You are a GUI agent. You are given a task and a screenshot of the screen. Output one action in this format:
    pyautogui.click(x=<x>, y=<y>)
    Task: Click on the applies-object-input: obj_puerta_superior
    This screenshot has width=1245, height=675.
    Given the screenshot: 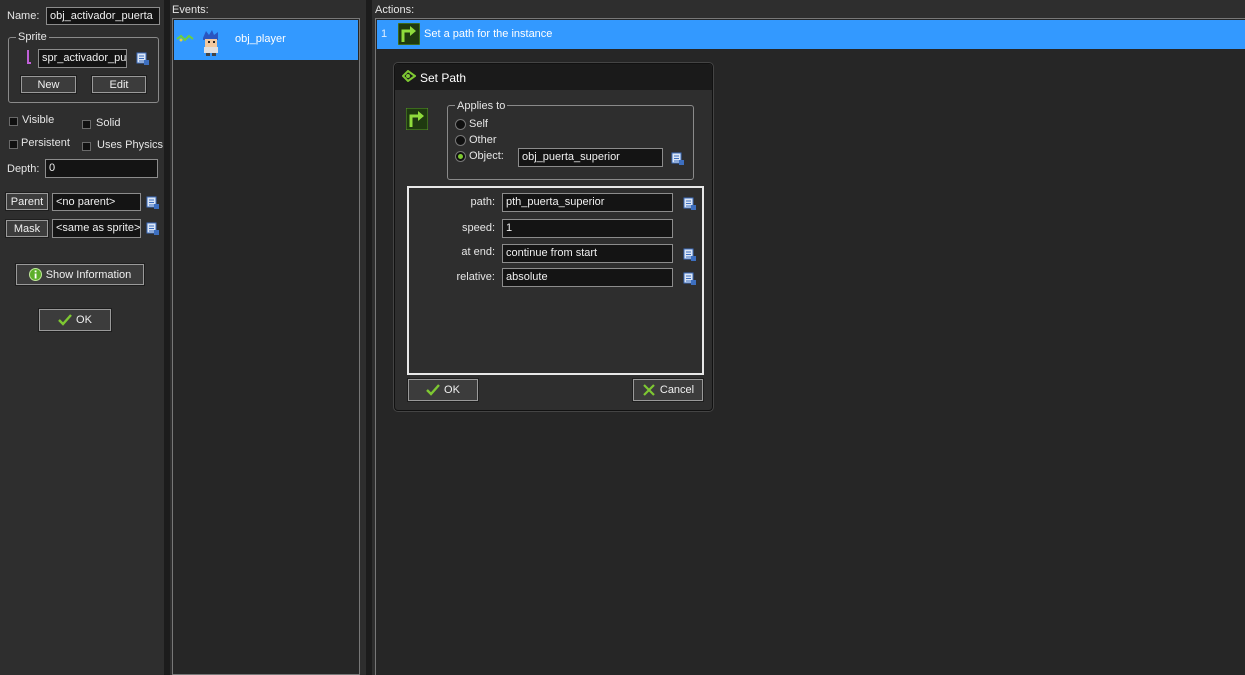 What is the action you would take?
    pyautogui.click(x=590, y=157)
    